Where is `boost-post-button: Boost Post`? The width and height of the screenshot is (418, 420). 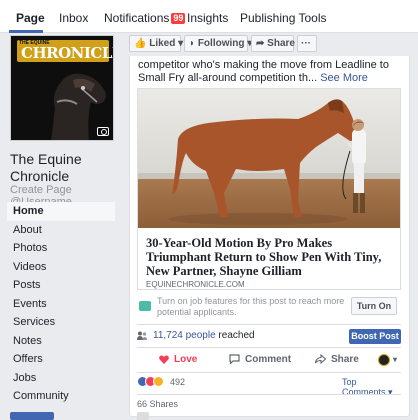 boost-post-button: Boost Post is located at coordinates (375, 336).